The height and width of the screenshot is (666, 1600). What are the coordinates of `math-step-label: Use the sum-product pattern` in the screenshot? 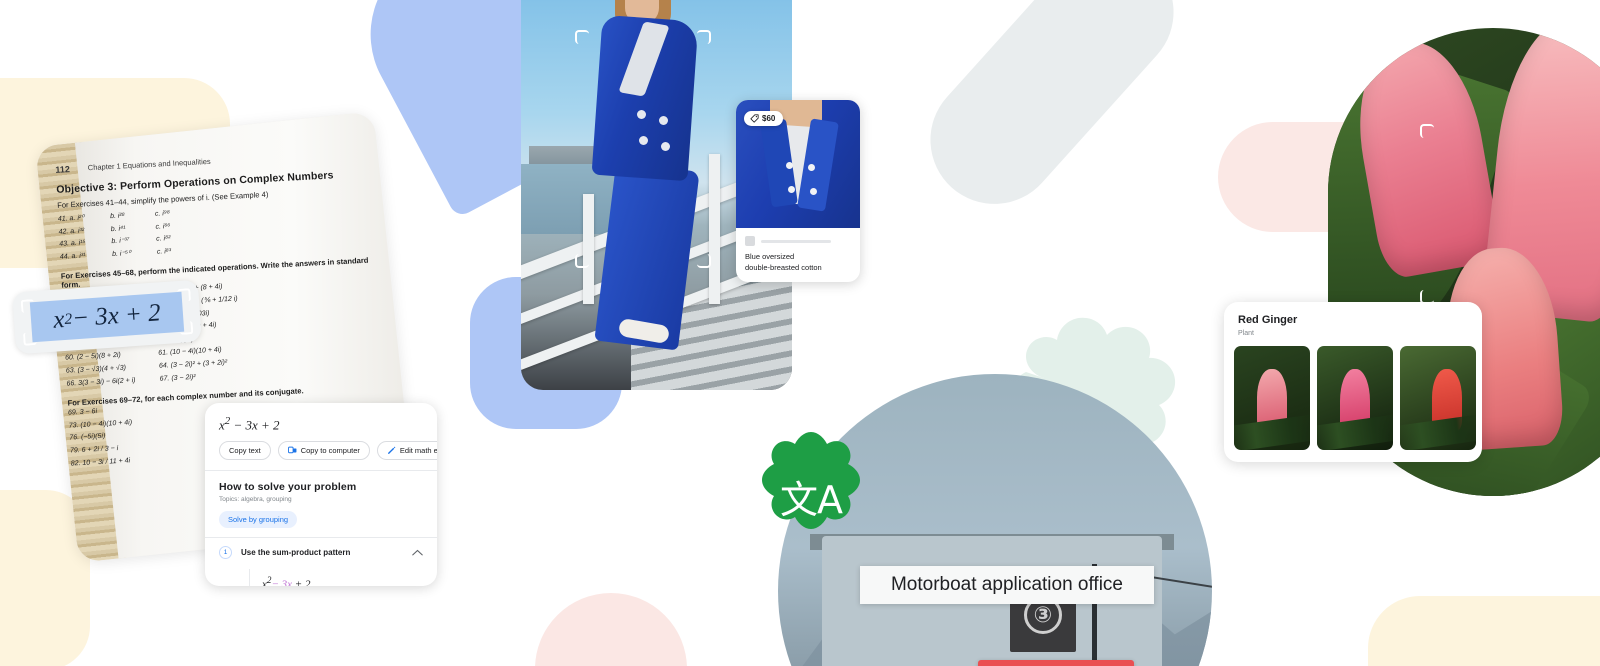 It's located at (296, 553).